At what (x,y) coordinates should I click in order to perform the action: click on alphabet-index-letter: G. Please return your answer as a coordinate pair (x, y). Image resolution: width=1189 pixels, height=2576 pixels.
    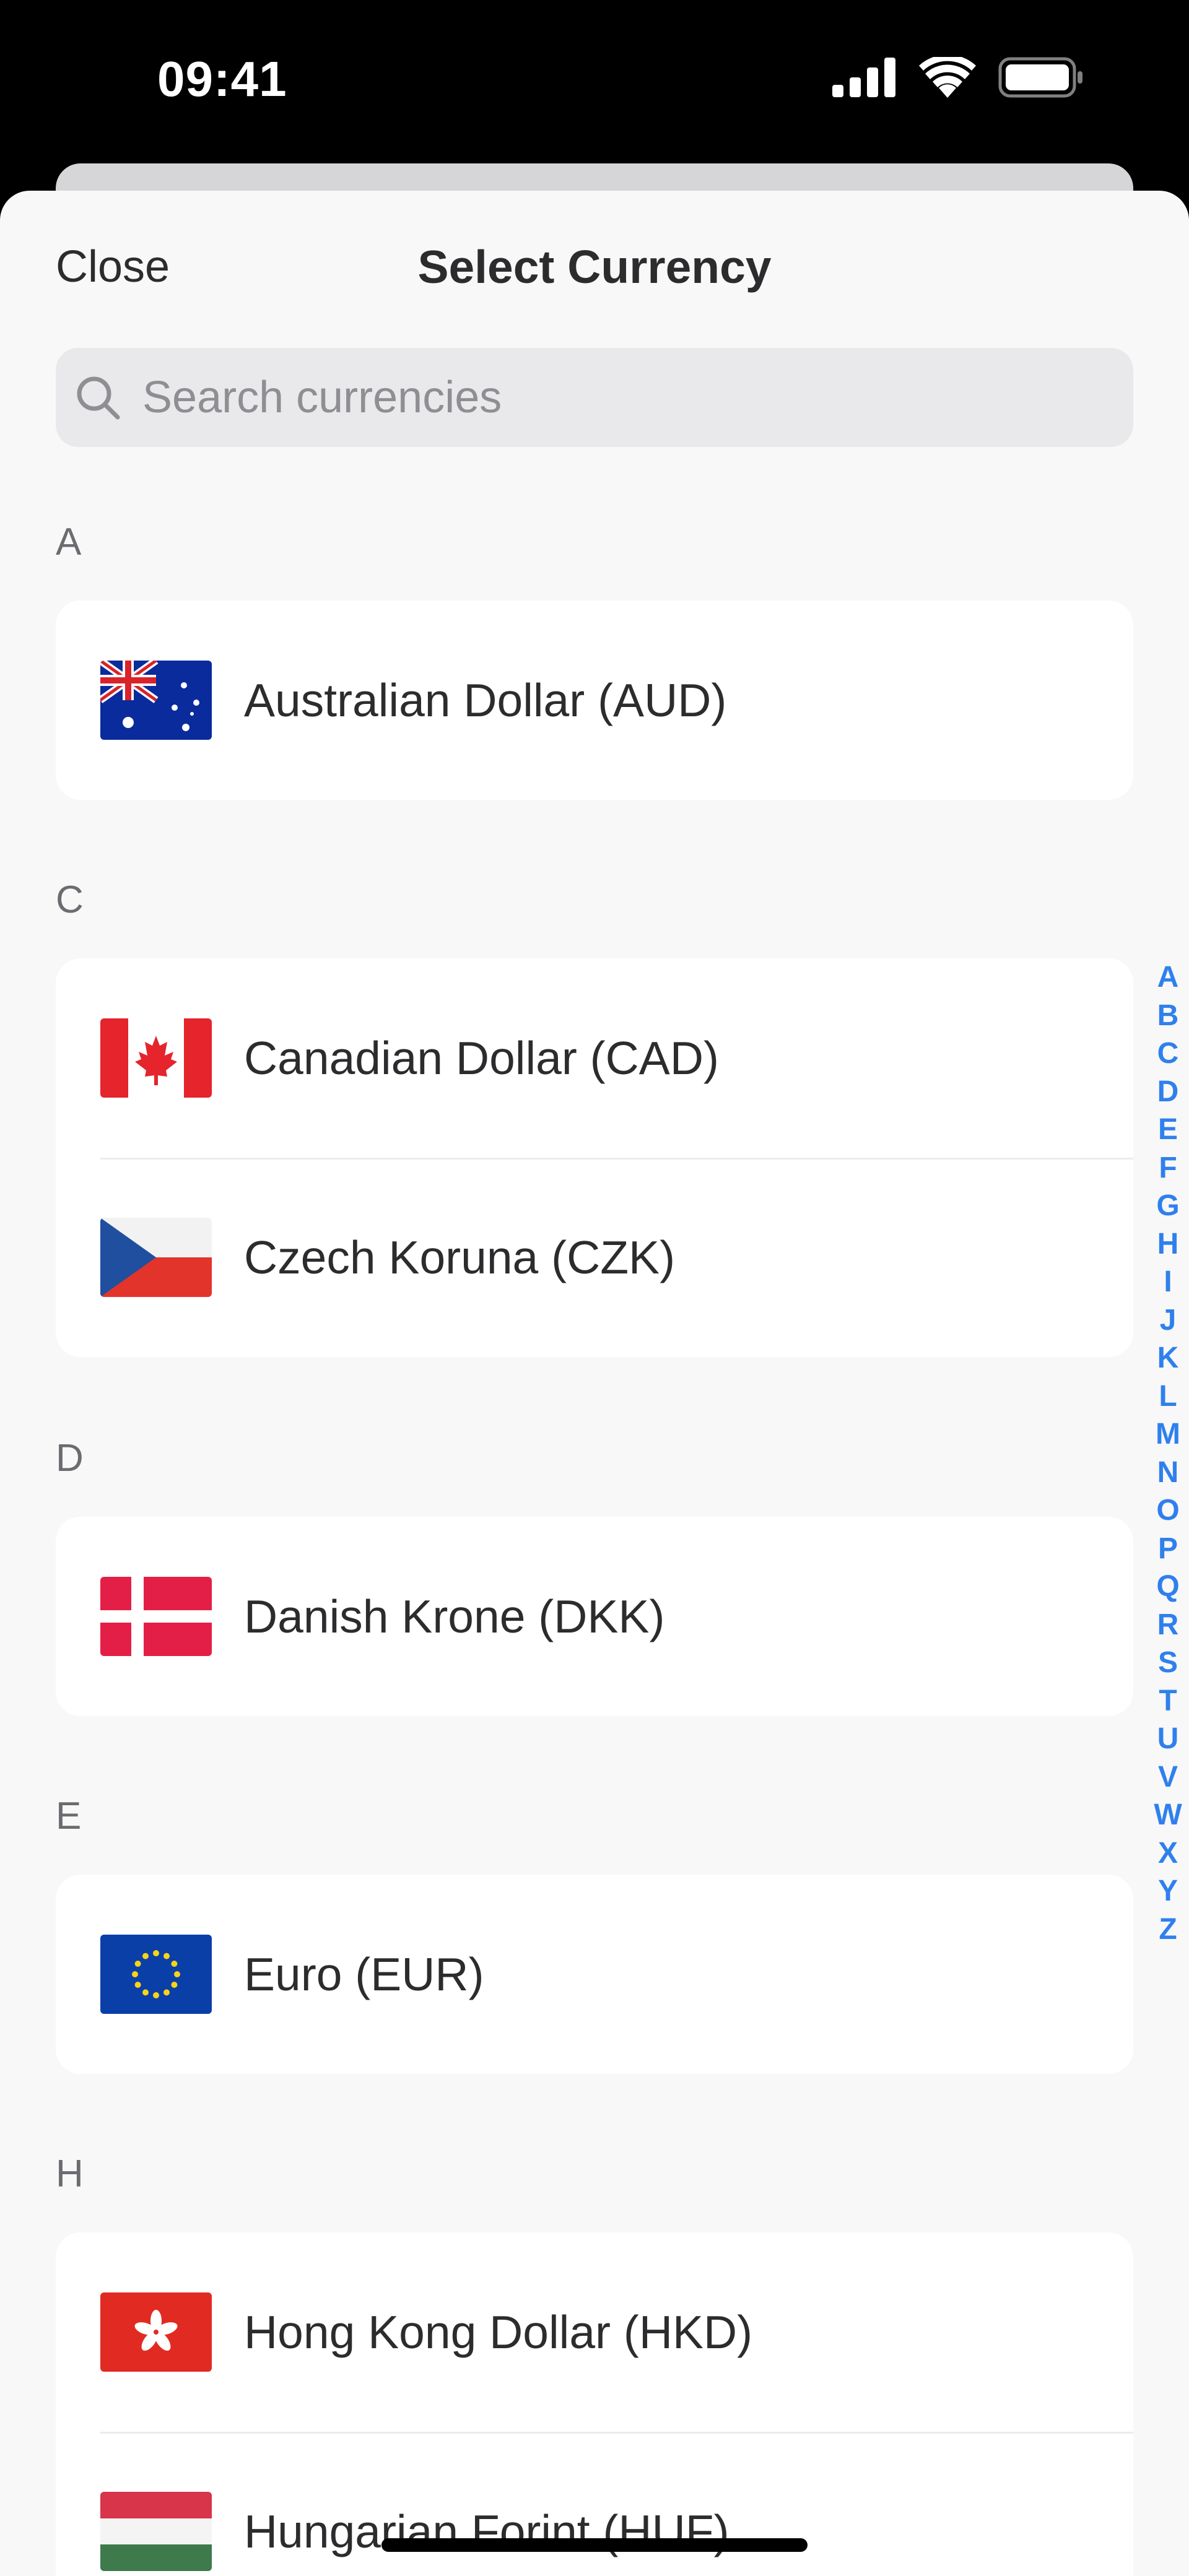
    Looking at the image, I should click on (1167, 1206).